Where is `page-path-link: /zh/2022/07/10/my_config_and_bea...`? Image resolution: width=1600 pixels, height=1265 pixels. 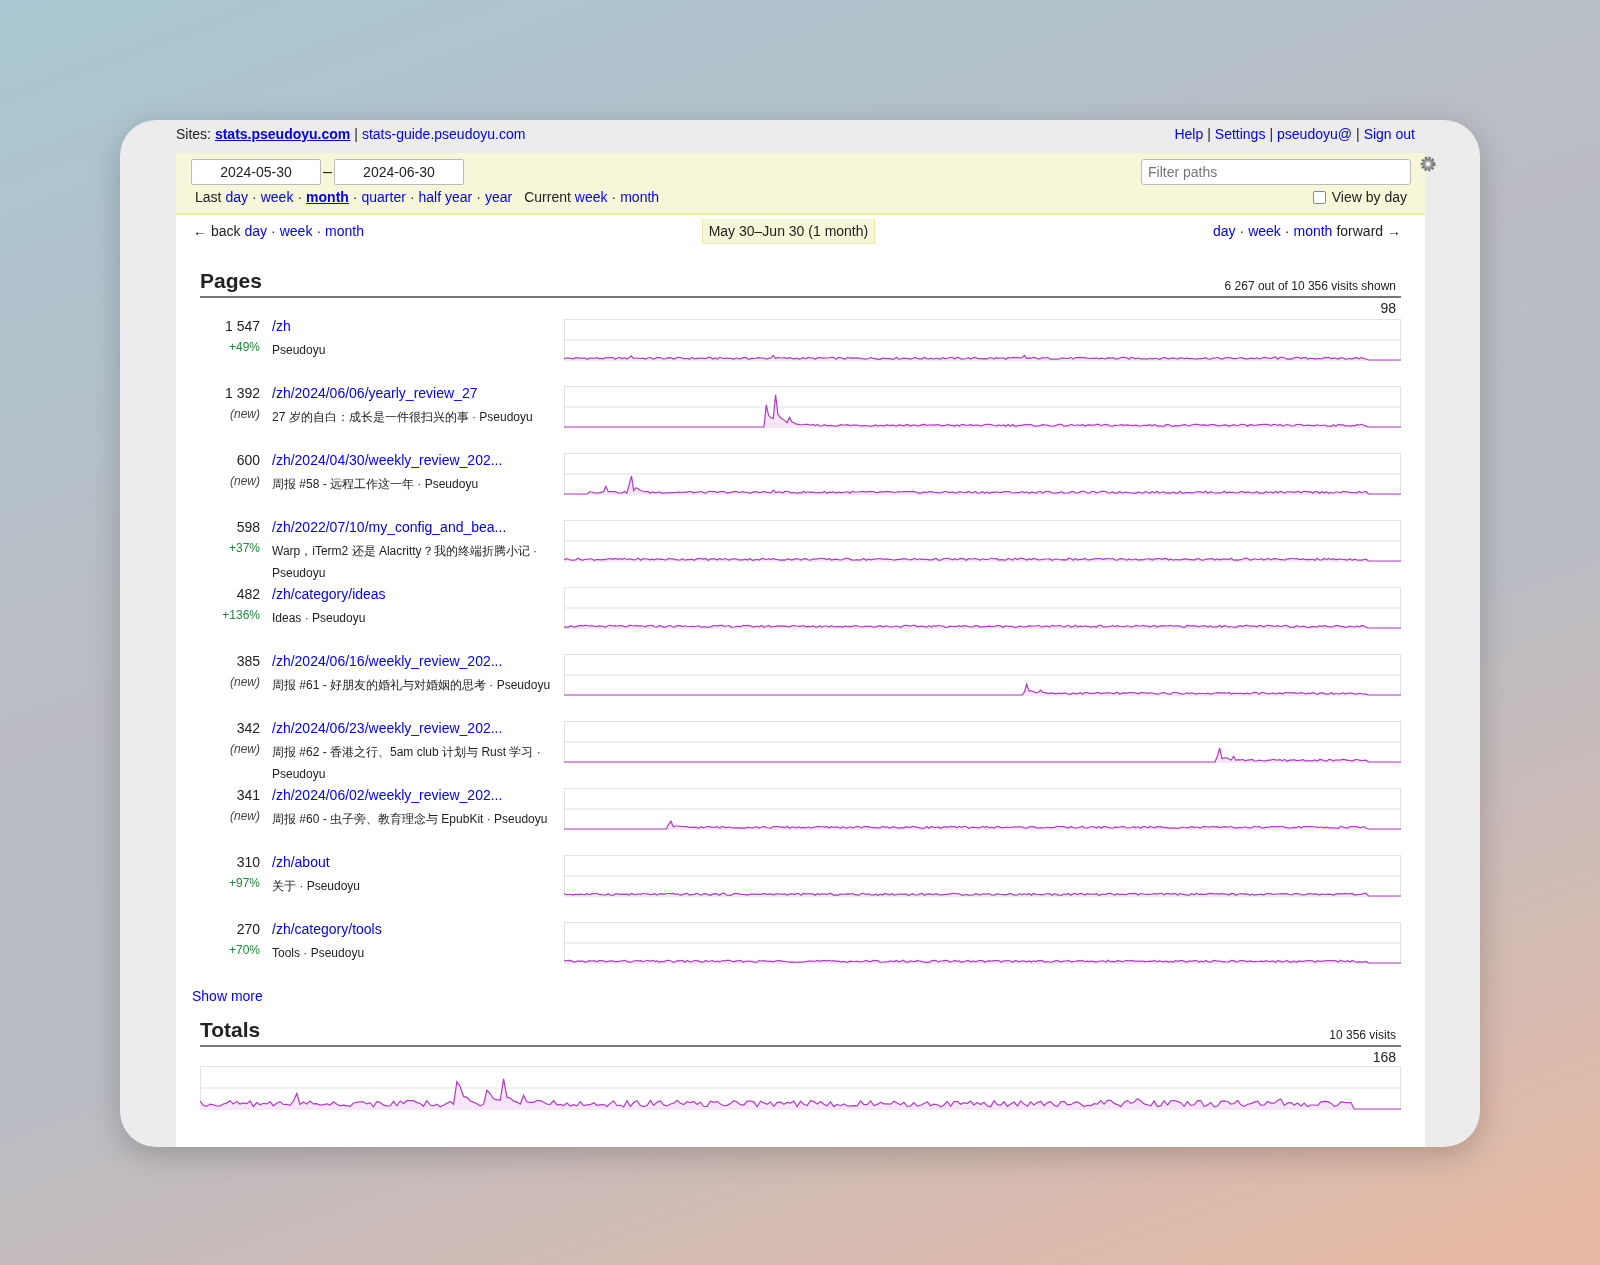 page-path-link: /zh/2022/07/10/my_config_and_bea... is located at coordinates (412, 527).